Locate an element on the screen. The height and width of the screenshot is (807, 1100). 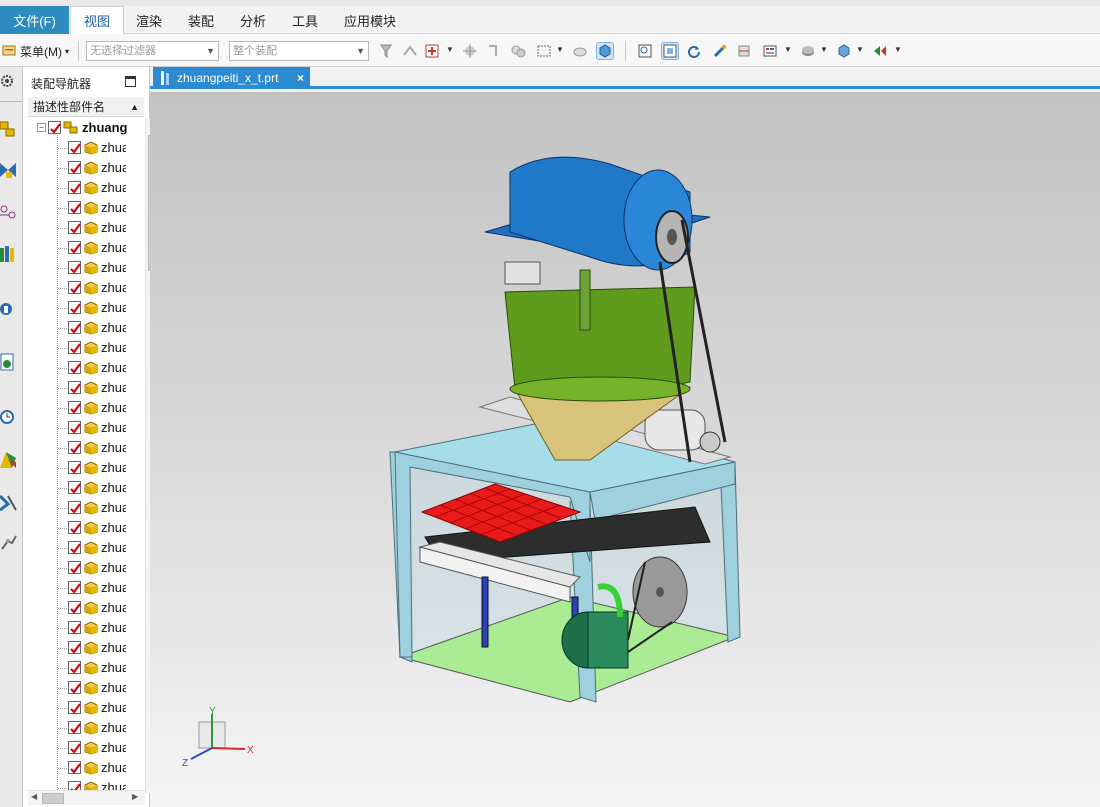
selection-scope-dropdown: 整个装配 ▼ is located at coordinates (299, 51).